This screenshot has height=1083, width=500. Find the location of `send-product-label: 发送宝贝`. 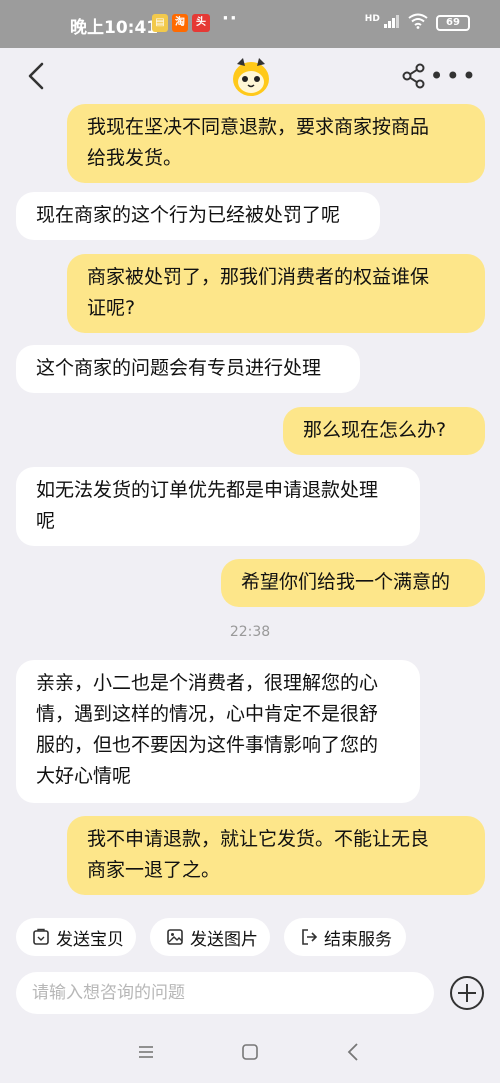

send-product-label: 发送宝贝 is located at coordinates (90, 939).